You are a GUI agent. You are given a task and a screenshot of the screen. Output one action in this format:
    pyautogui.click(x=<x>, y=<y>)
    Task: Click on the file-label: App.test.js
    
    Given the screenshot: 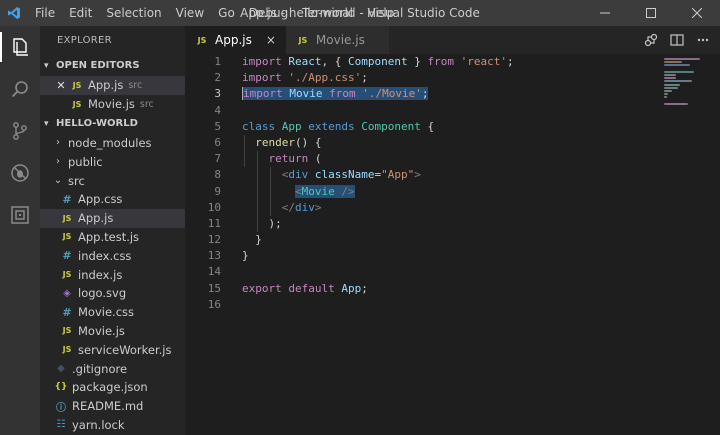 What is the action you would take?
    pyautogui.click(x=109, y=236)
    